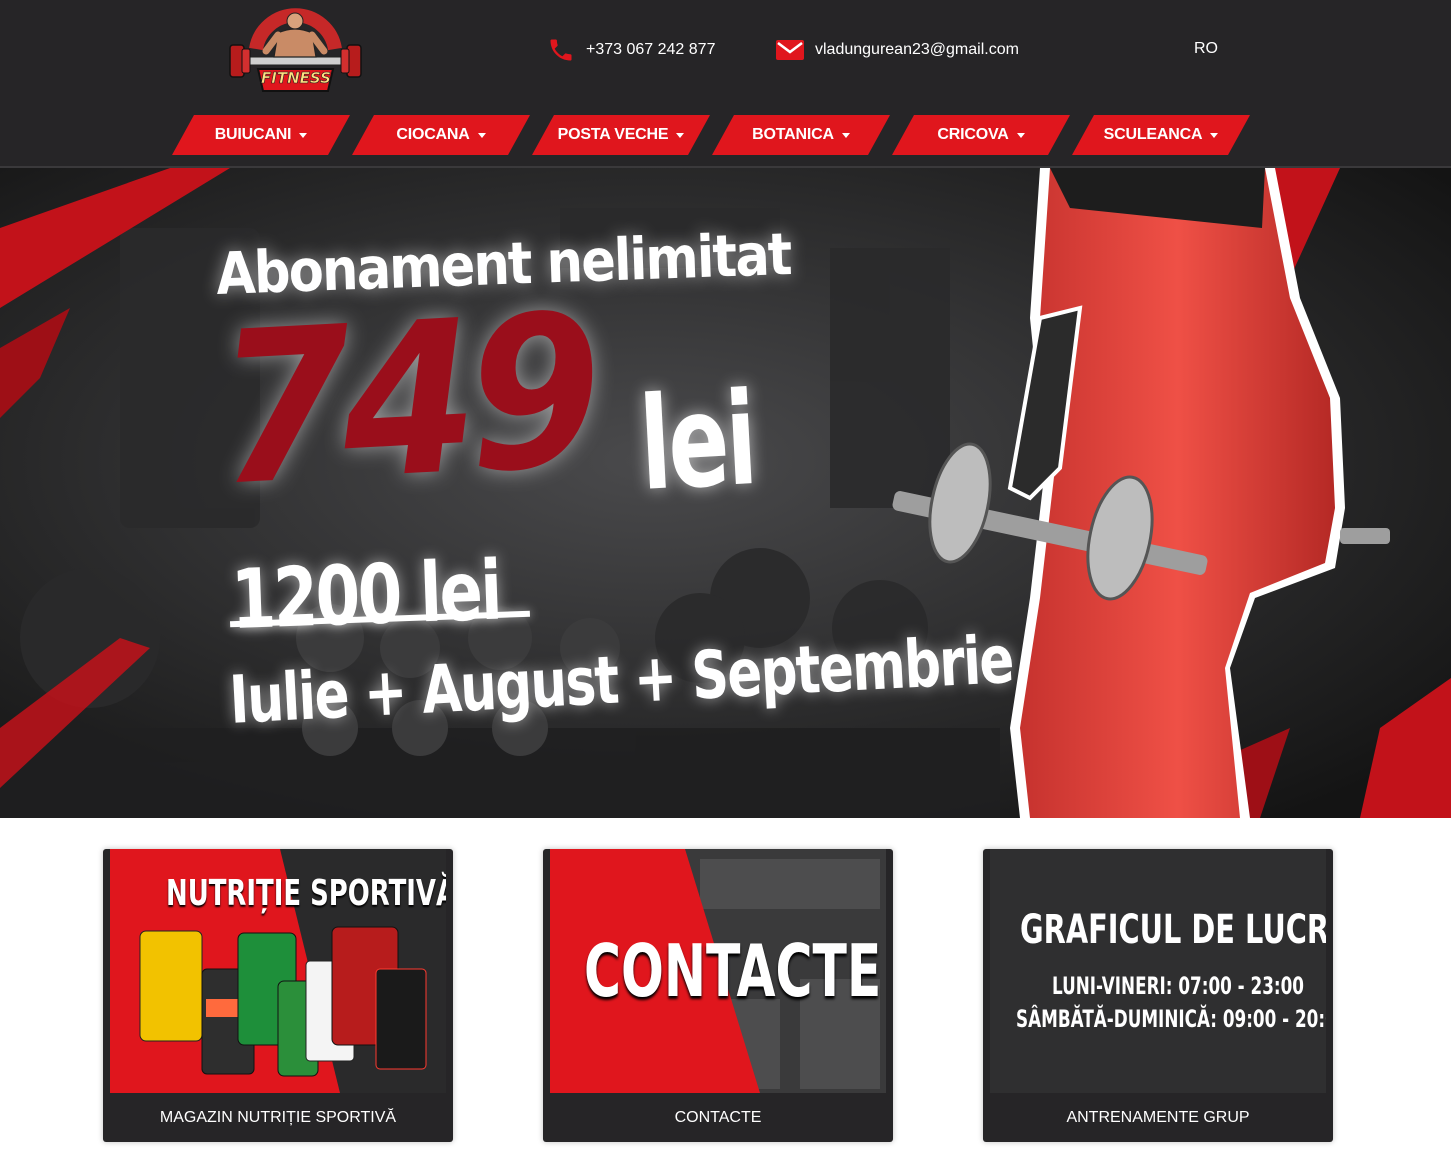 This screenshot has height=1155, width=1451. I want to click on email-contact: vladungurean23@gmail.com, so click(897, 50).